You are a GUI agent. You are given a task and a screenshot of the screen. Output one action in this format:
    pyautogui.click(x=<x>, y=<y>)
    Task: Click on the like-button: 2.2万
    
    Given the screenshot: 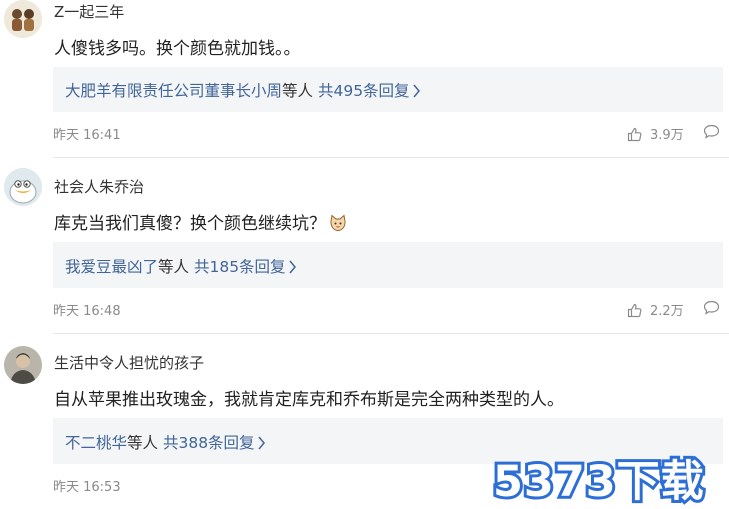 What is the action you would take?
    pyautogui.click(x=655, y=309)
    